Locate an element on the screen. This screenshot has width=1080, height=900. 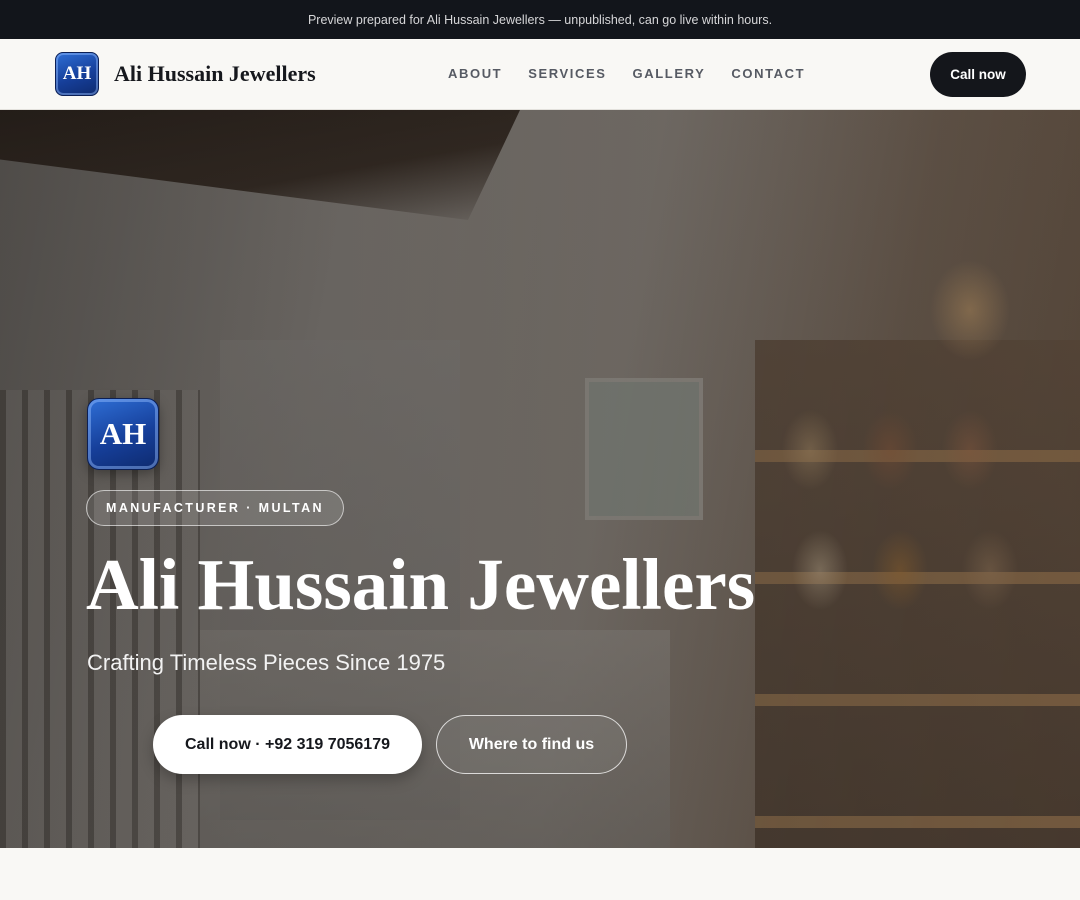
nav-links: ABOUT SERVICES GALLERY CONTACT is located at coordinates (626, 73).